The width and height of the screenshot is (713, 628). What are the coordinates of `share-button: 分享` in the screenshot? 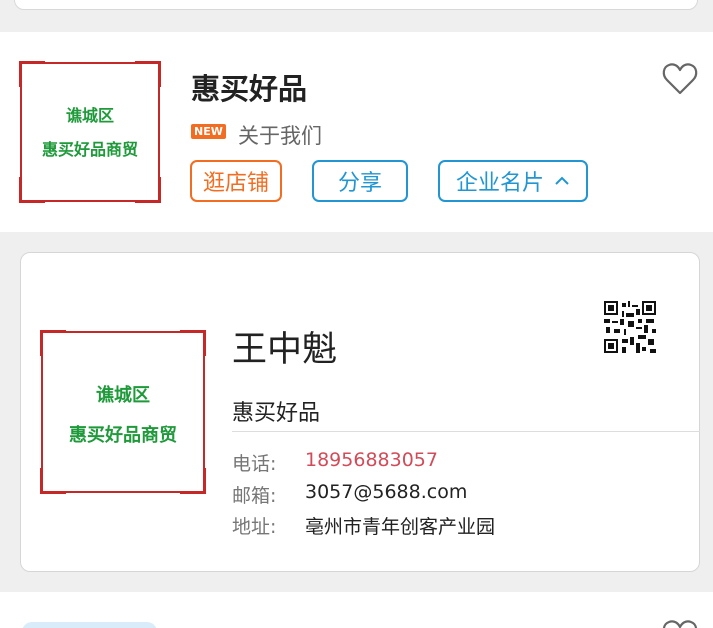 It's located at (360, 181).